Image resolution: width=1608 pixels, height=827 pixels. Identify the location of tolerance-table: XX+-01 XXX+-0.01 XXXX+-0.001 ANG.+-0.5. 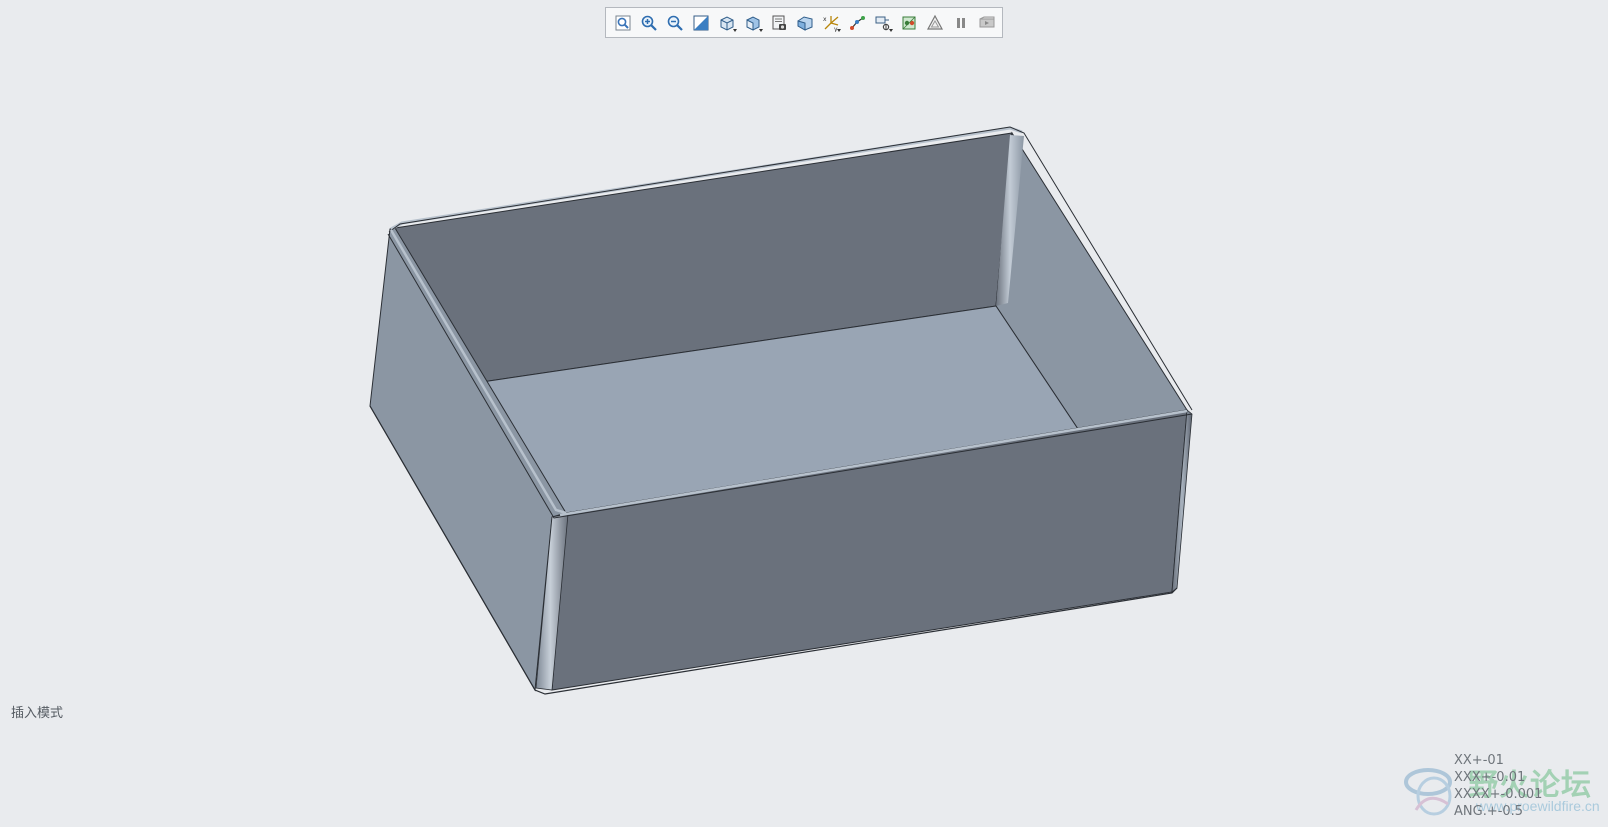
(1498, 786).